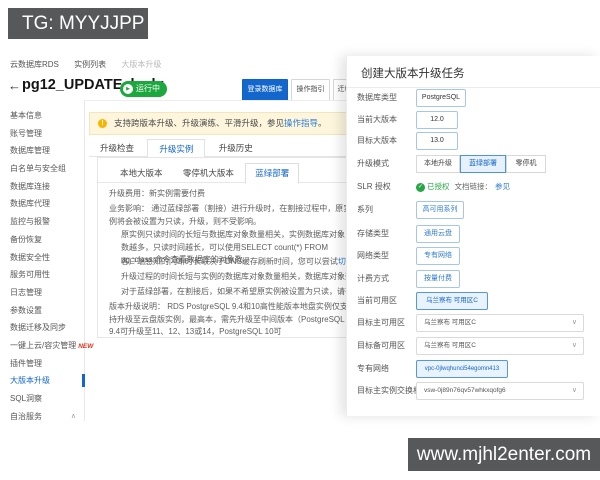  Describe the element at coordinates (265, 90) in the screenshot. I see `login-database-button: 登录数据库` at that location.